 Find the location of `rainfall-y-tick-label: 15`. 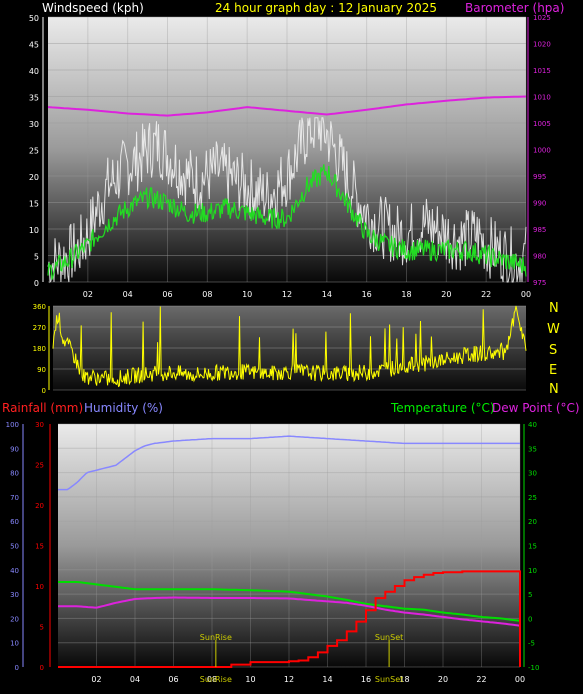

rainfall-y-tick-label: 15 is located at coordinates (39, 547).